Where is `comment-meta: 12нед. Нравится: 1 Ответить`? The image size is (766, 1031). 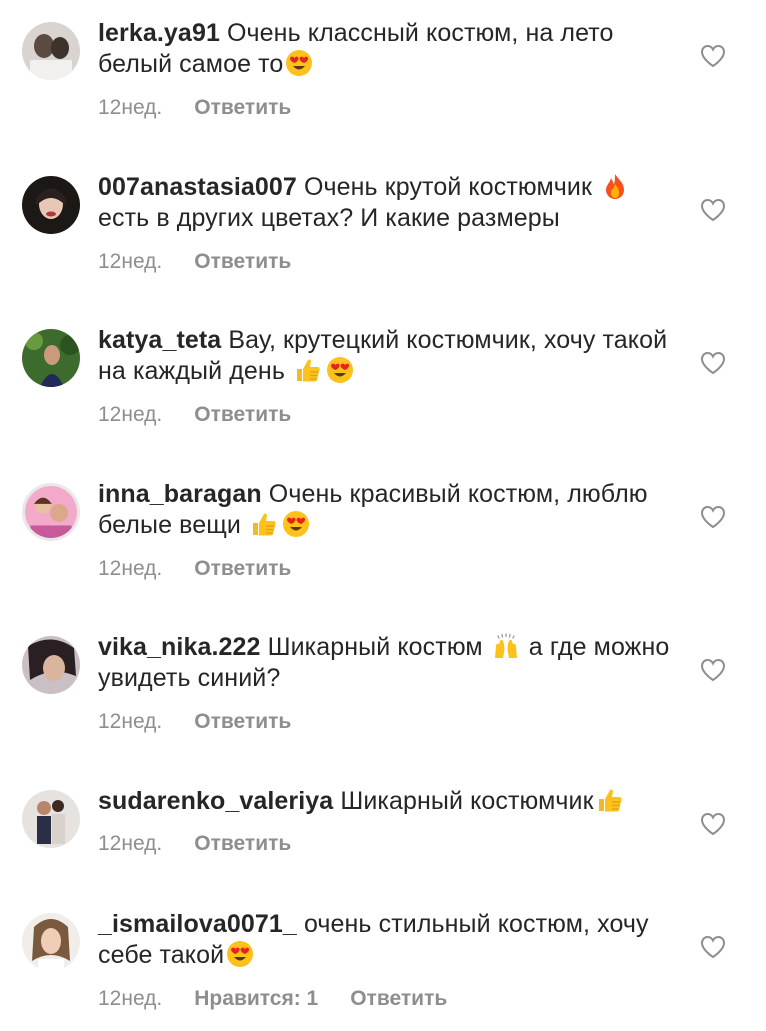 comment-meta: 12нед. Нравится: 1 Ответить is located at coordinates (272, 999).